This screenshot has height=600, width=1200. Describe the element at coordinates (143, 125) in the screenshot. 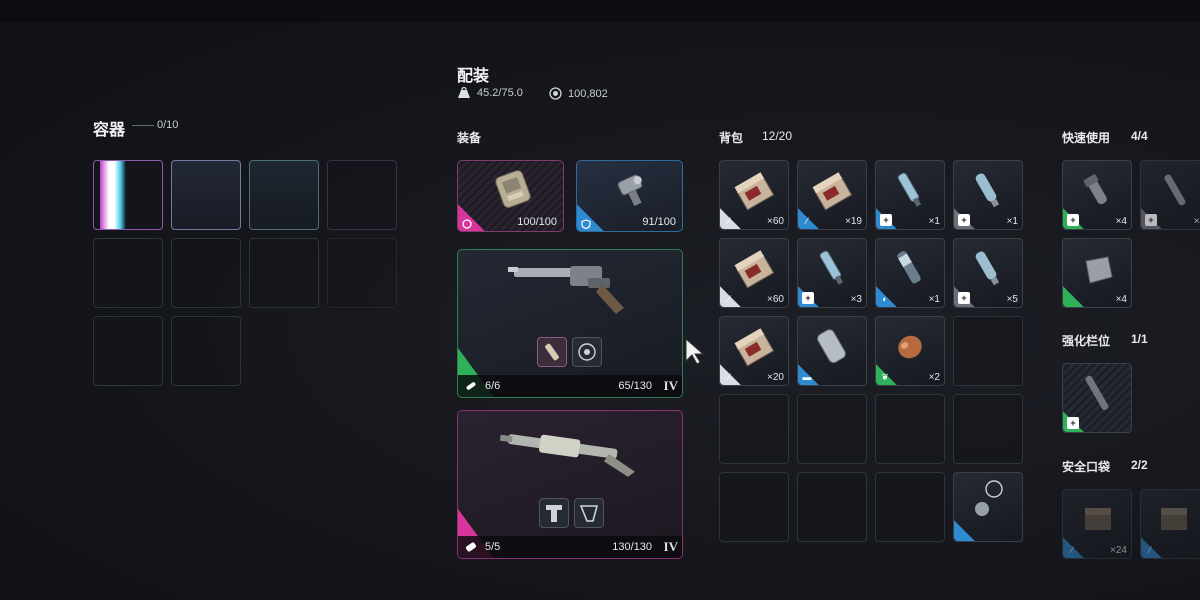

I see `container-divider` at that location.